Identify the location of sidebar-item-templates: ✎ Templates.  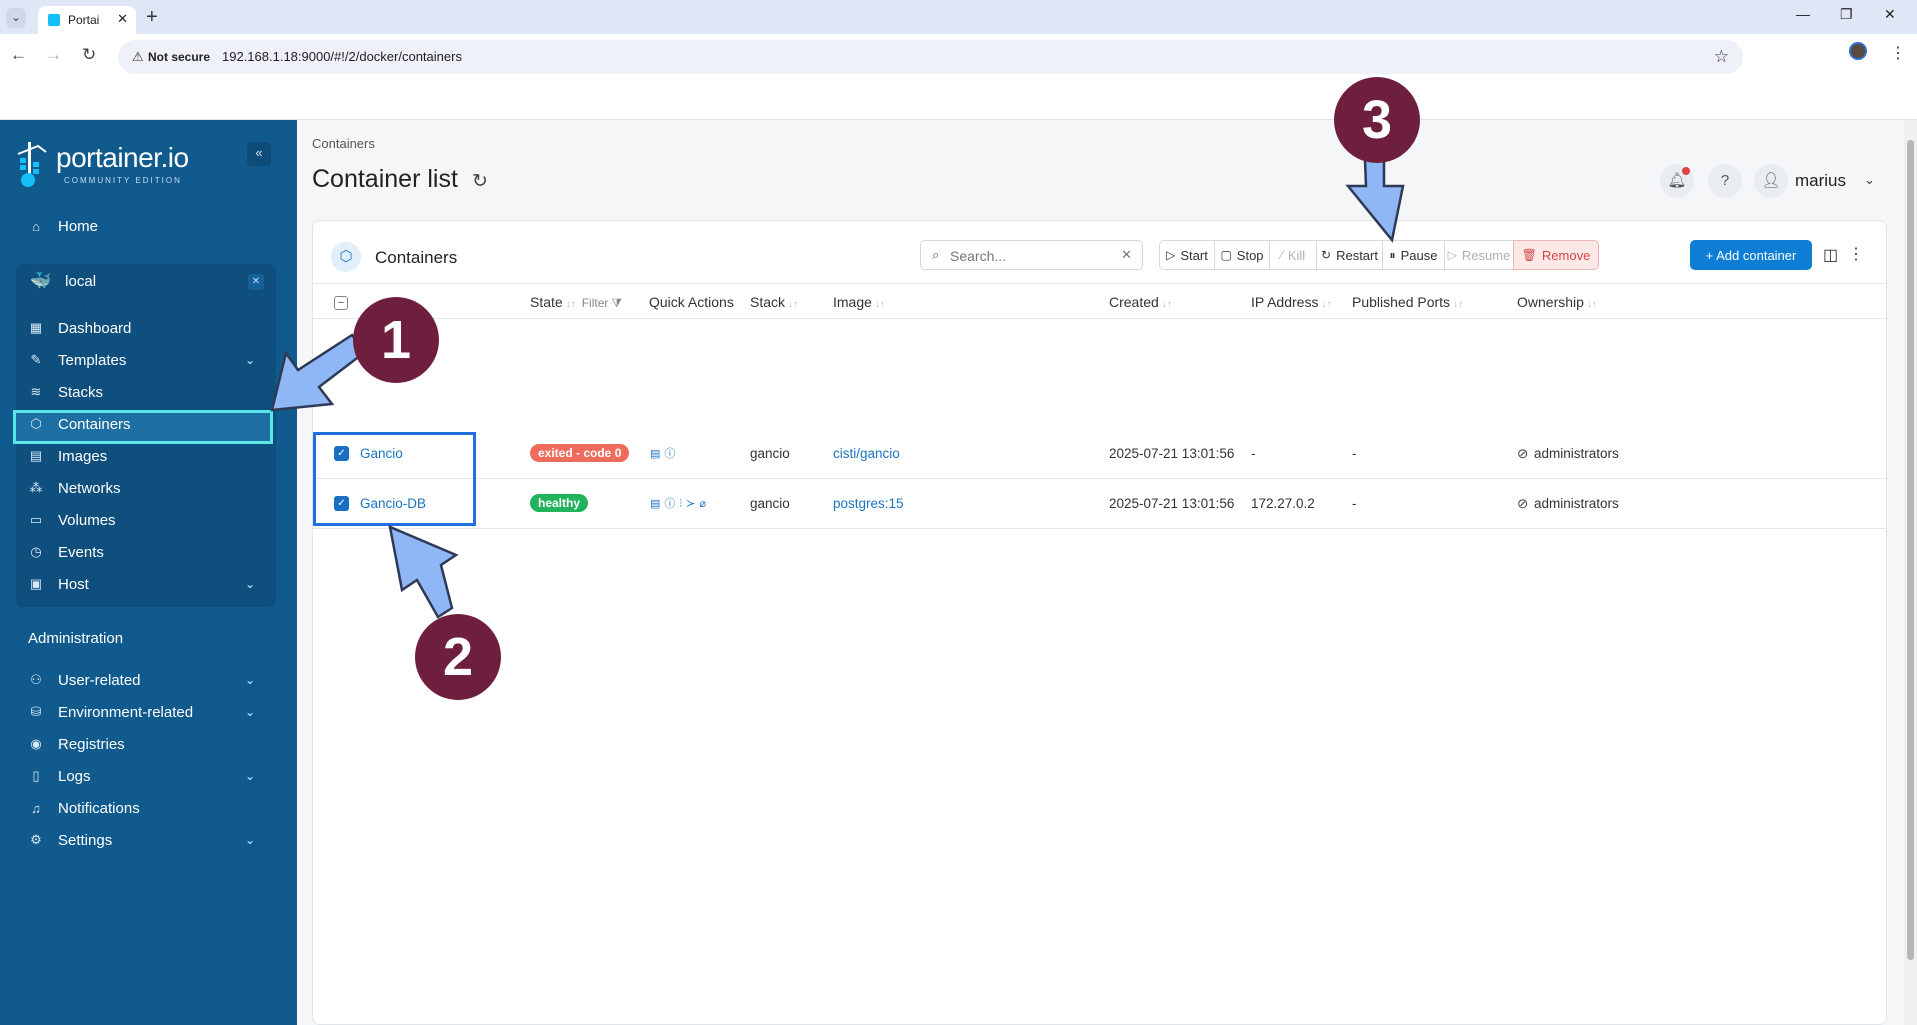
(77, 360).